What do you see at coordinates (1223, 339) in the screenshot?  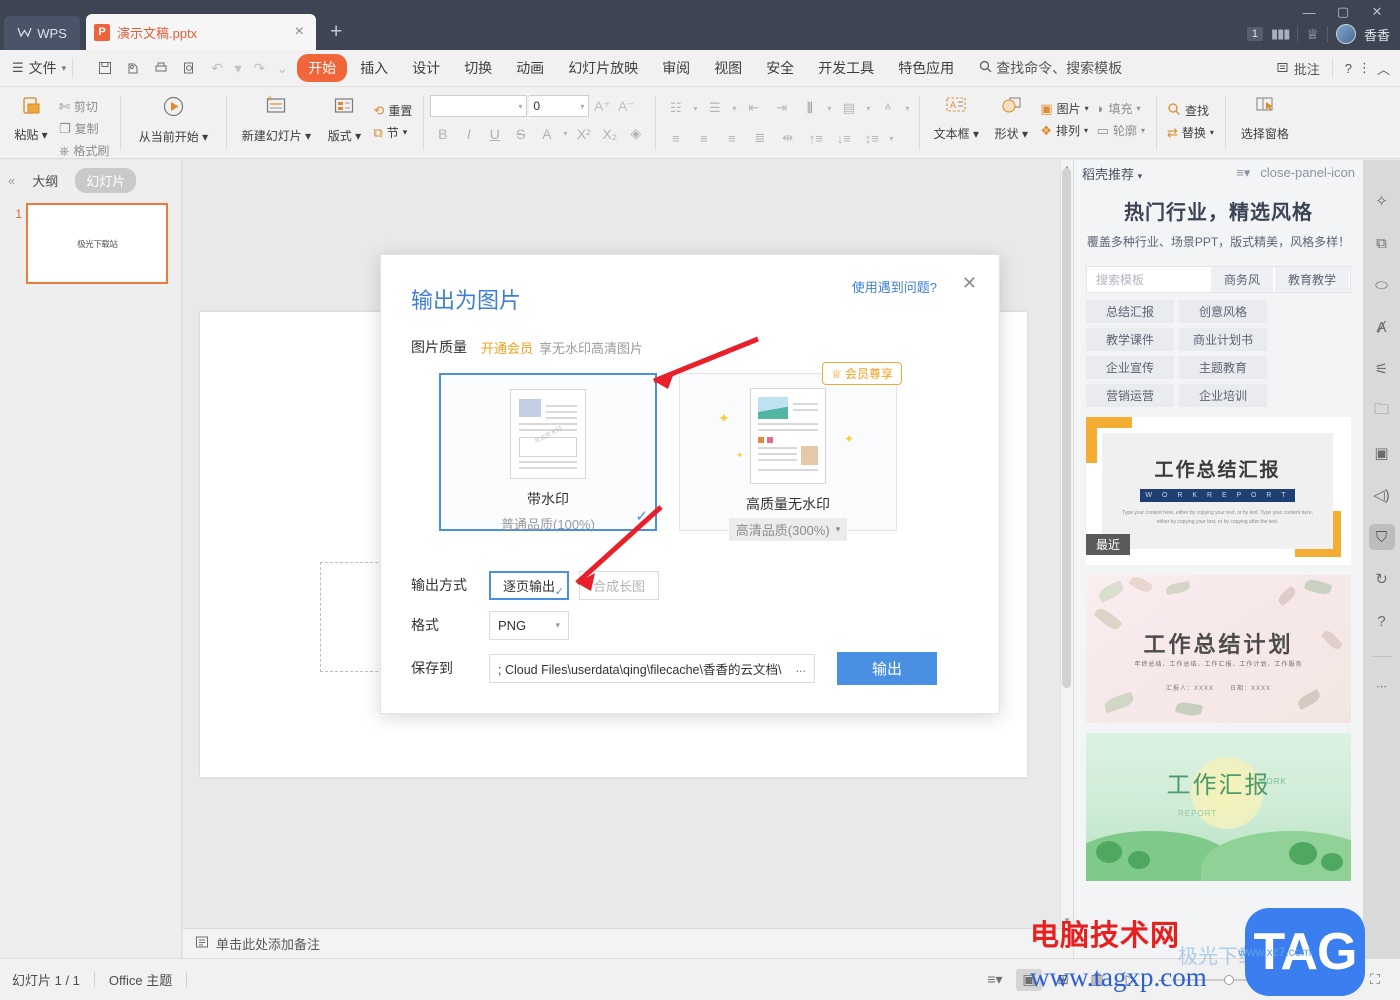 I see `chip-business-plan: 商业计划书` at bounding box center [1223, 339].